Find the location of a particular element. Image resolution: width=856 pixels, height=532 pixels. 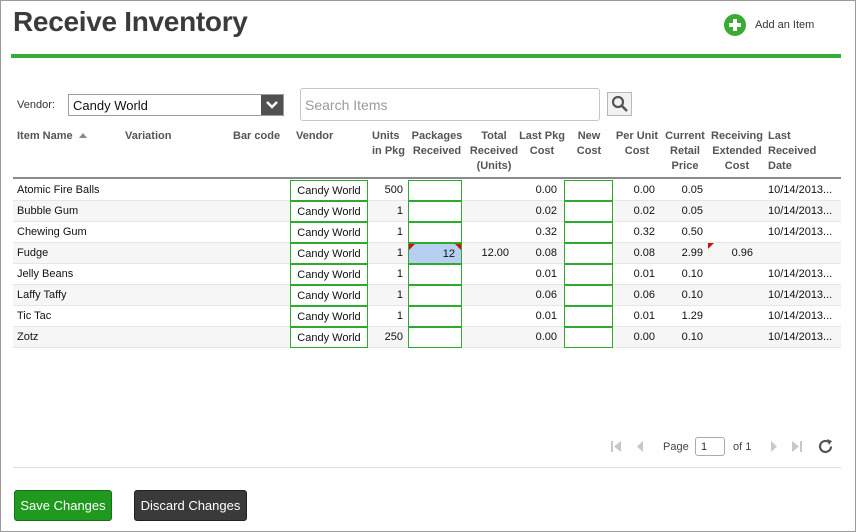

add-item-button: Add an Item is located at coordinates (769, 25).